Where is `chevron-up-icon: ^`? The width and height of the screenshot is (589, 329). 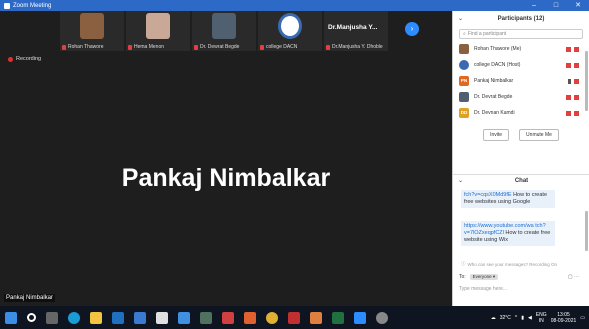
chevron-up-icon: ^ is located at coordinates (516, 318).